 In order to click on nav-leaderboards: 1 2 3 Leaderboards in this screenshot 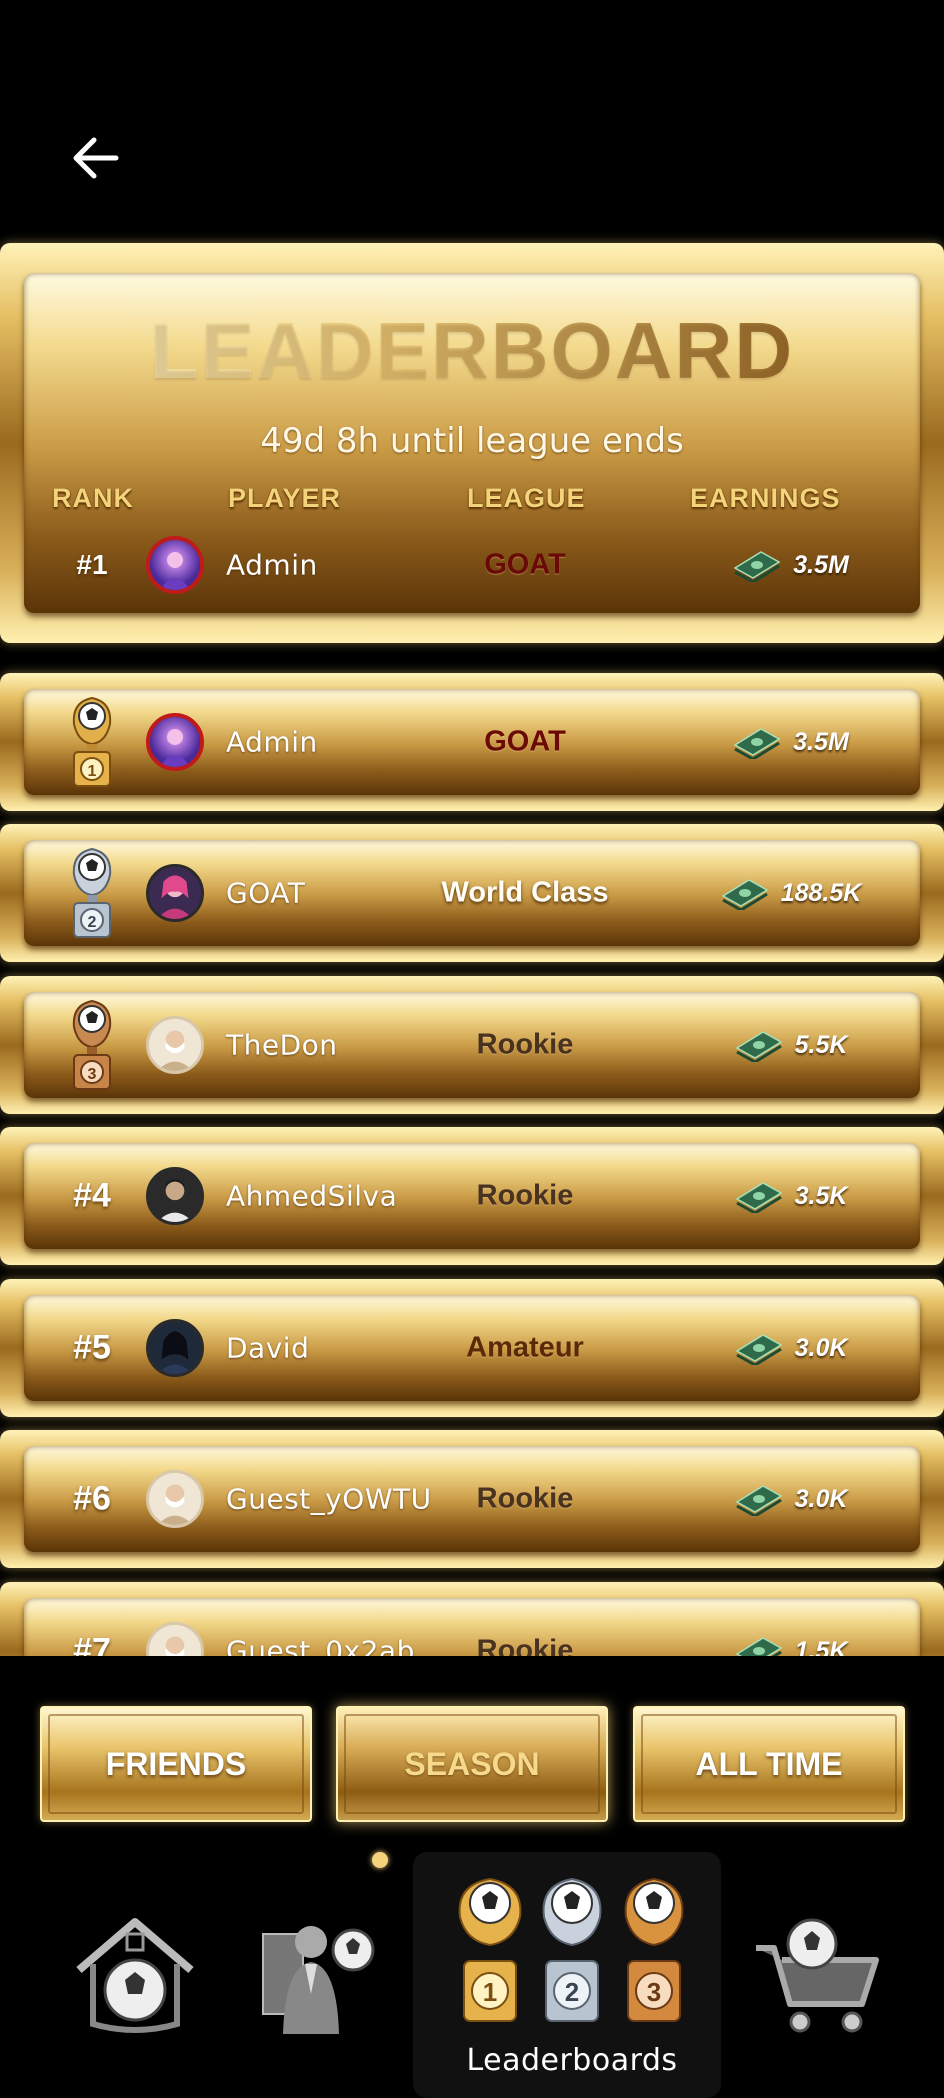, I will do `click(572, 1974)`.